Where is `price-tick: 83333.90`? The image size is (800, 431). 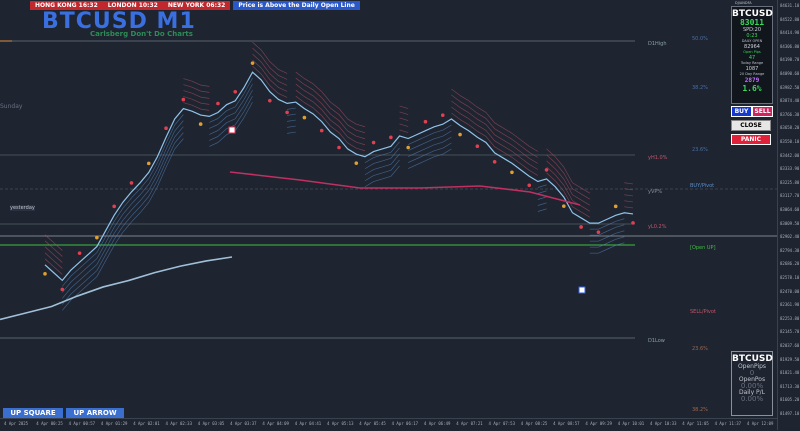 price-tick: 83333.90 is located at coordinates (790, 169).